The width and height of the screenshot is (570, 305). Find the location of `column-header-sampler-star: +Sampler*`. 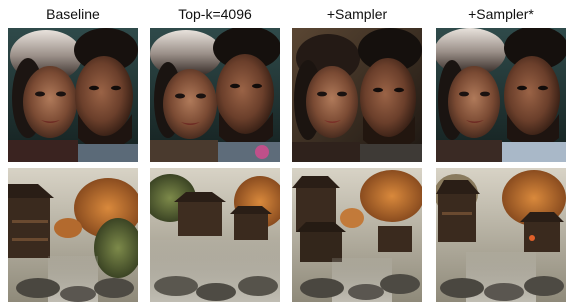

column-header-sampler-star: +Sampler* is located at coordinates (501, 14).